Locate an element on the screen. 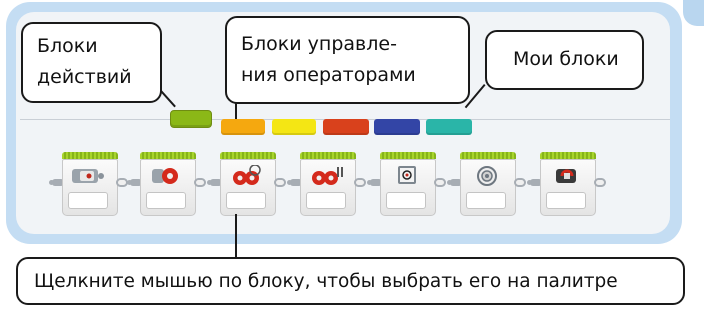 The image size is (704, 310). large-motor-icon is located at coordinates (165, 176).